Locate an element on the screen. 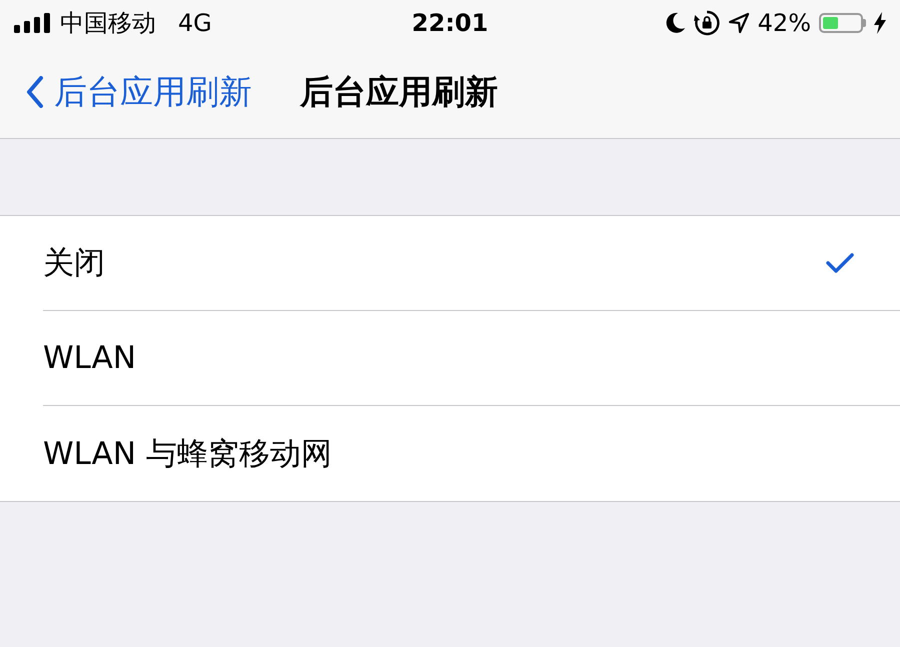  moon-icon is located at coordinates (675, 23).